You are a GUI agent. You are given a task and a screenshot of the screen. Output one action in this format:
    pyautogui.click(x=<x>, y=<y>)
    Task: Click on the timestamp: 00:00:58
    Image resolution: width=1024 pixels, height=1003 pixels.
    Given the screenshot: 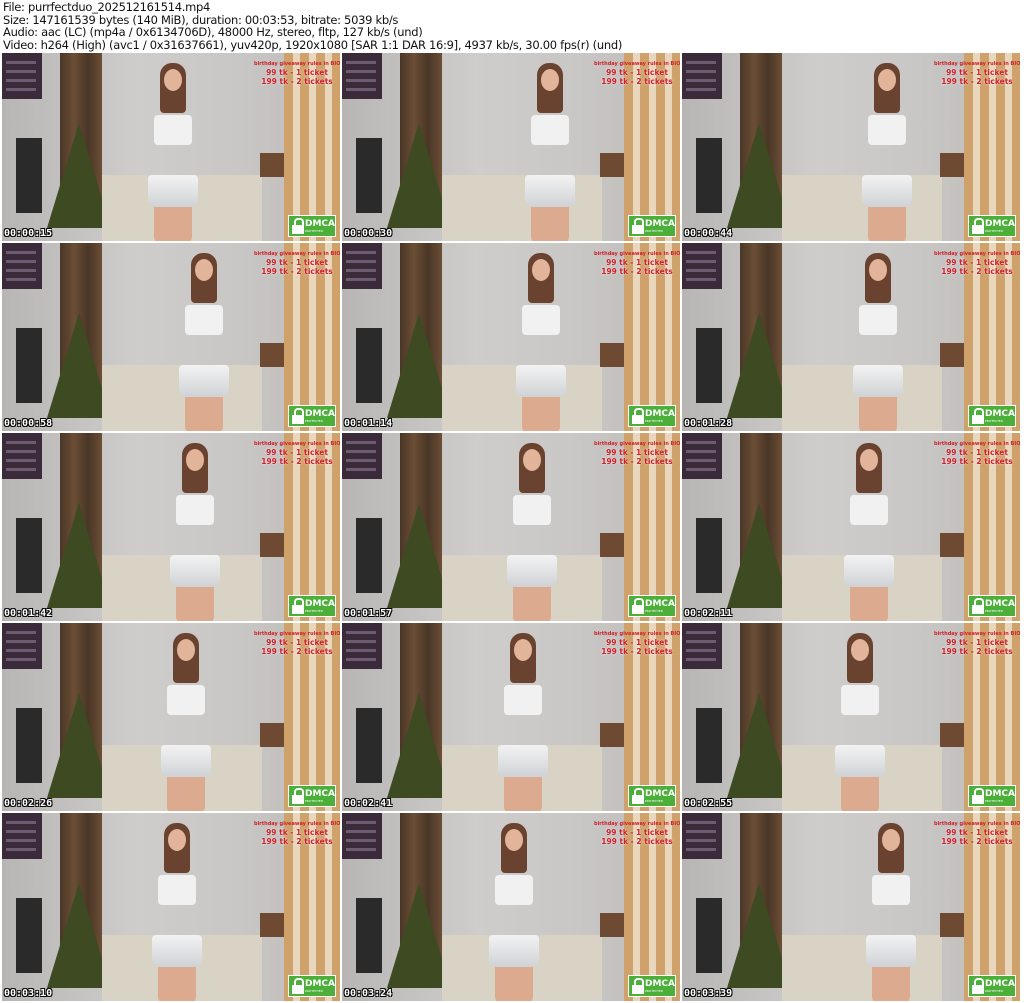 What is the action you would take?
    pyautogui.click(x=28, y=423)
    